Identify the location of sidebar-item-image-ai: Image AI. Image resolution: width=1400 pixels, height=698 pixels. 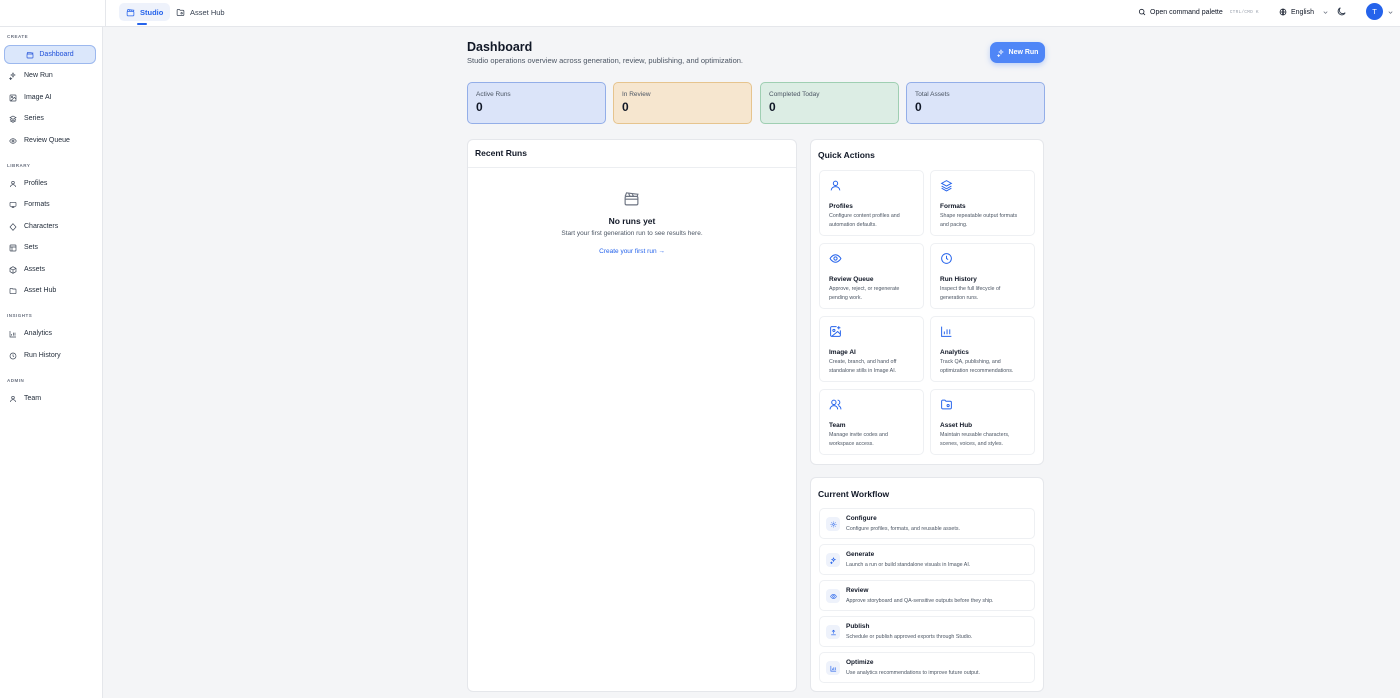
(50, 97).